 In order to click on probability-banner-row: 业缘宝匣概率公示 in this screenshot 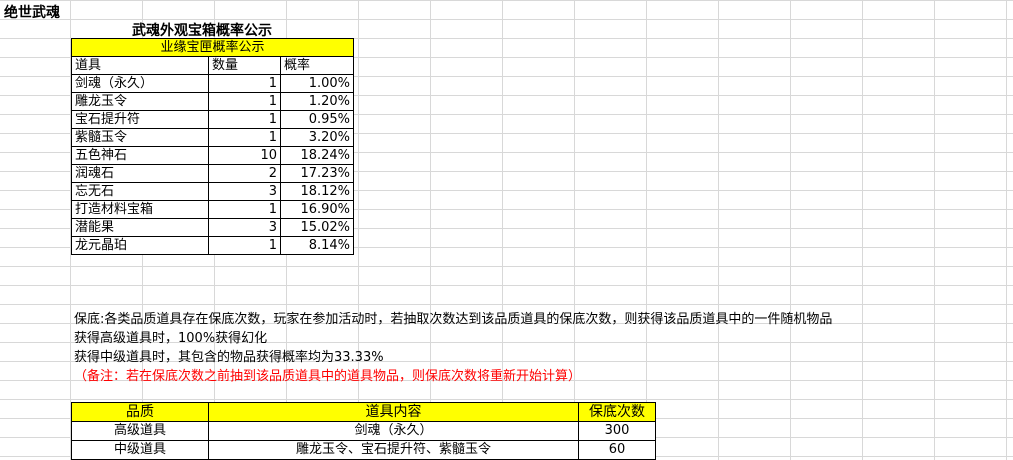, I will do `click(212, 47)`.